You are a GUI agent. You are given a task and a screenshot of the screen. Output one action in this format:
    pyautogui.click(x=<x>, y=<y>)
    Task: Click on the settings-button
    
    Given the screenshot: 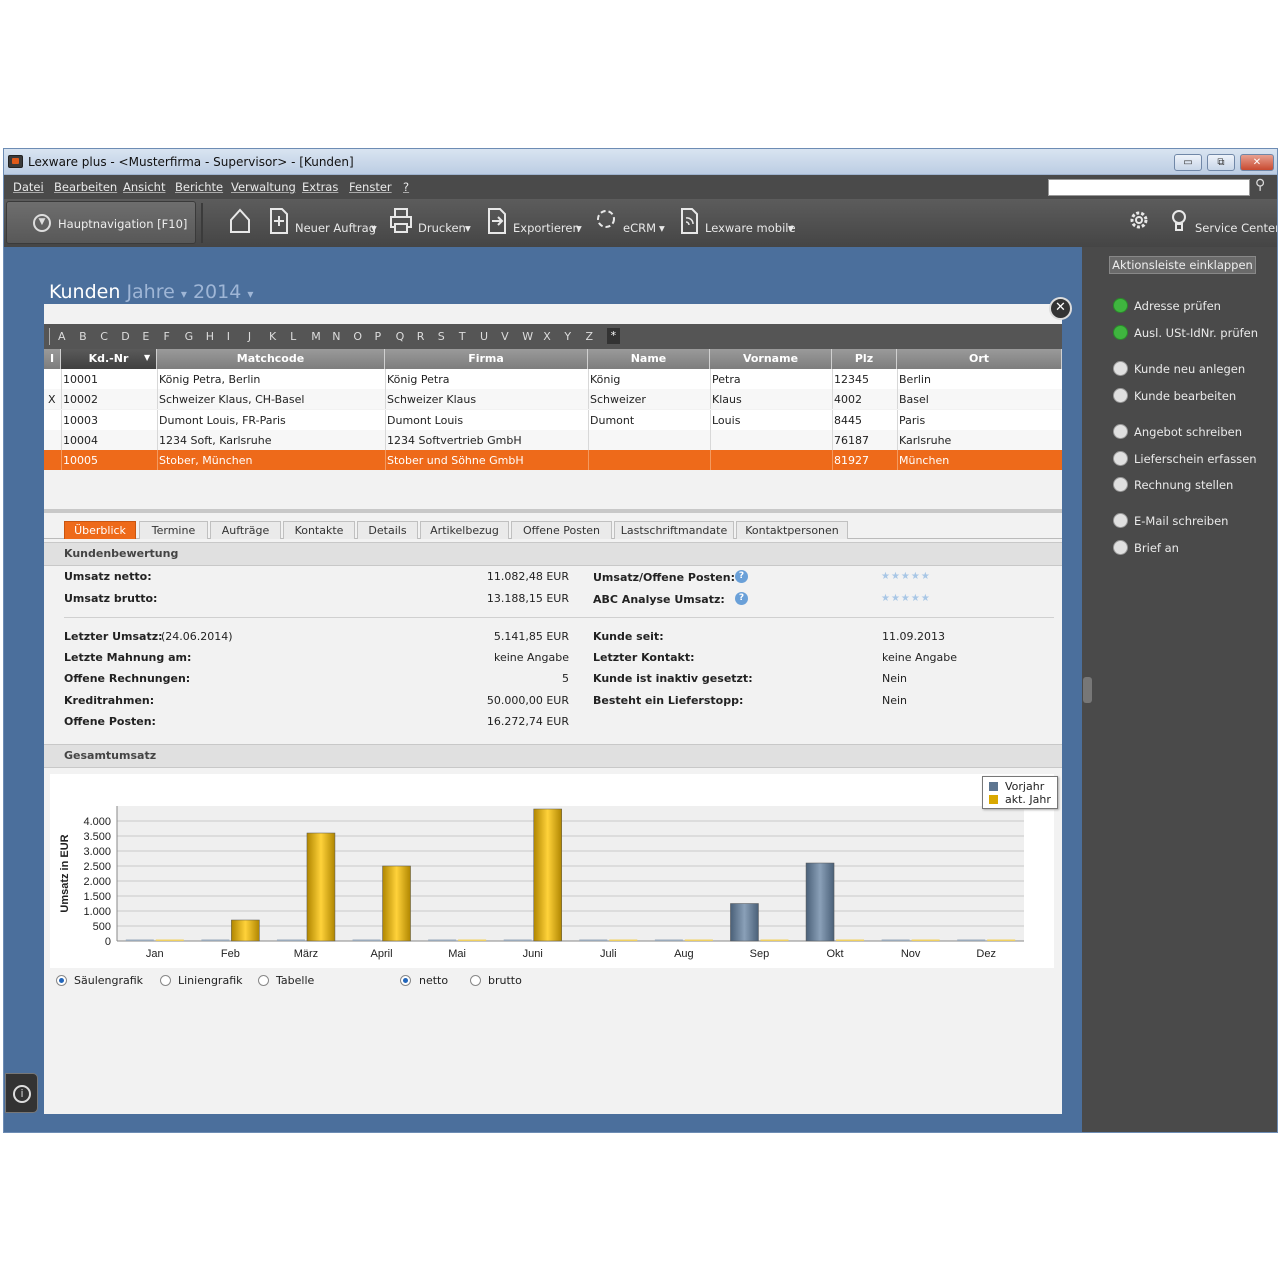 What is the action you would take?
    pyautogui.click(x=1140, y=223)
    